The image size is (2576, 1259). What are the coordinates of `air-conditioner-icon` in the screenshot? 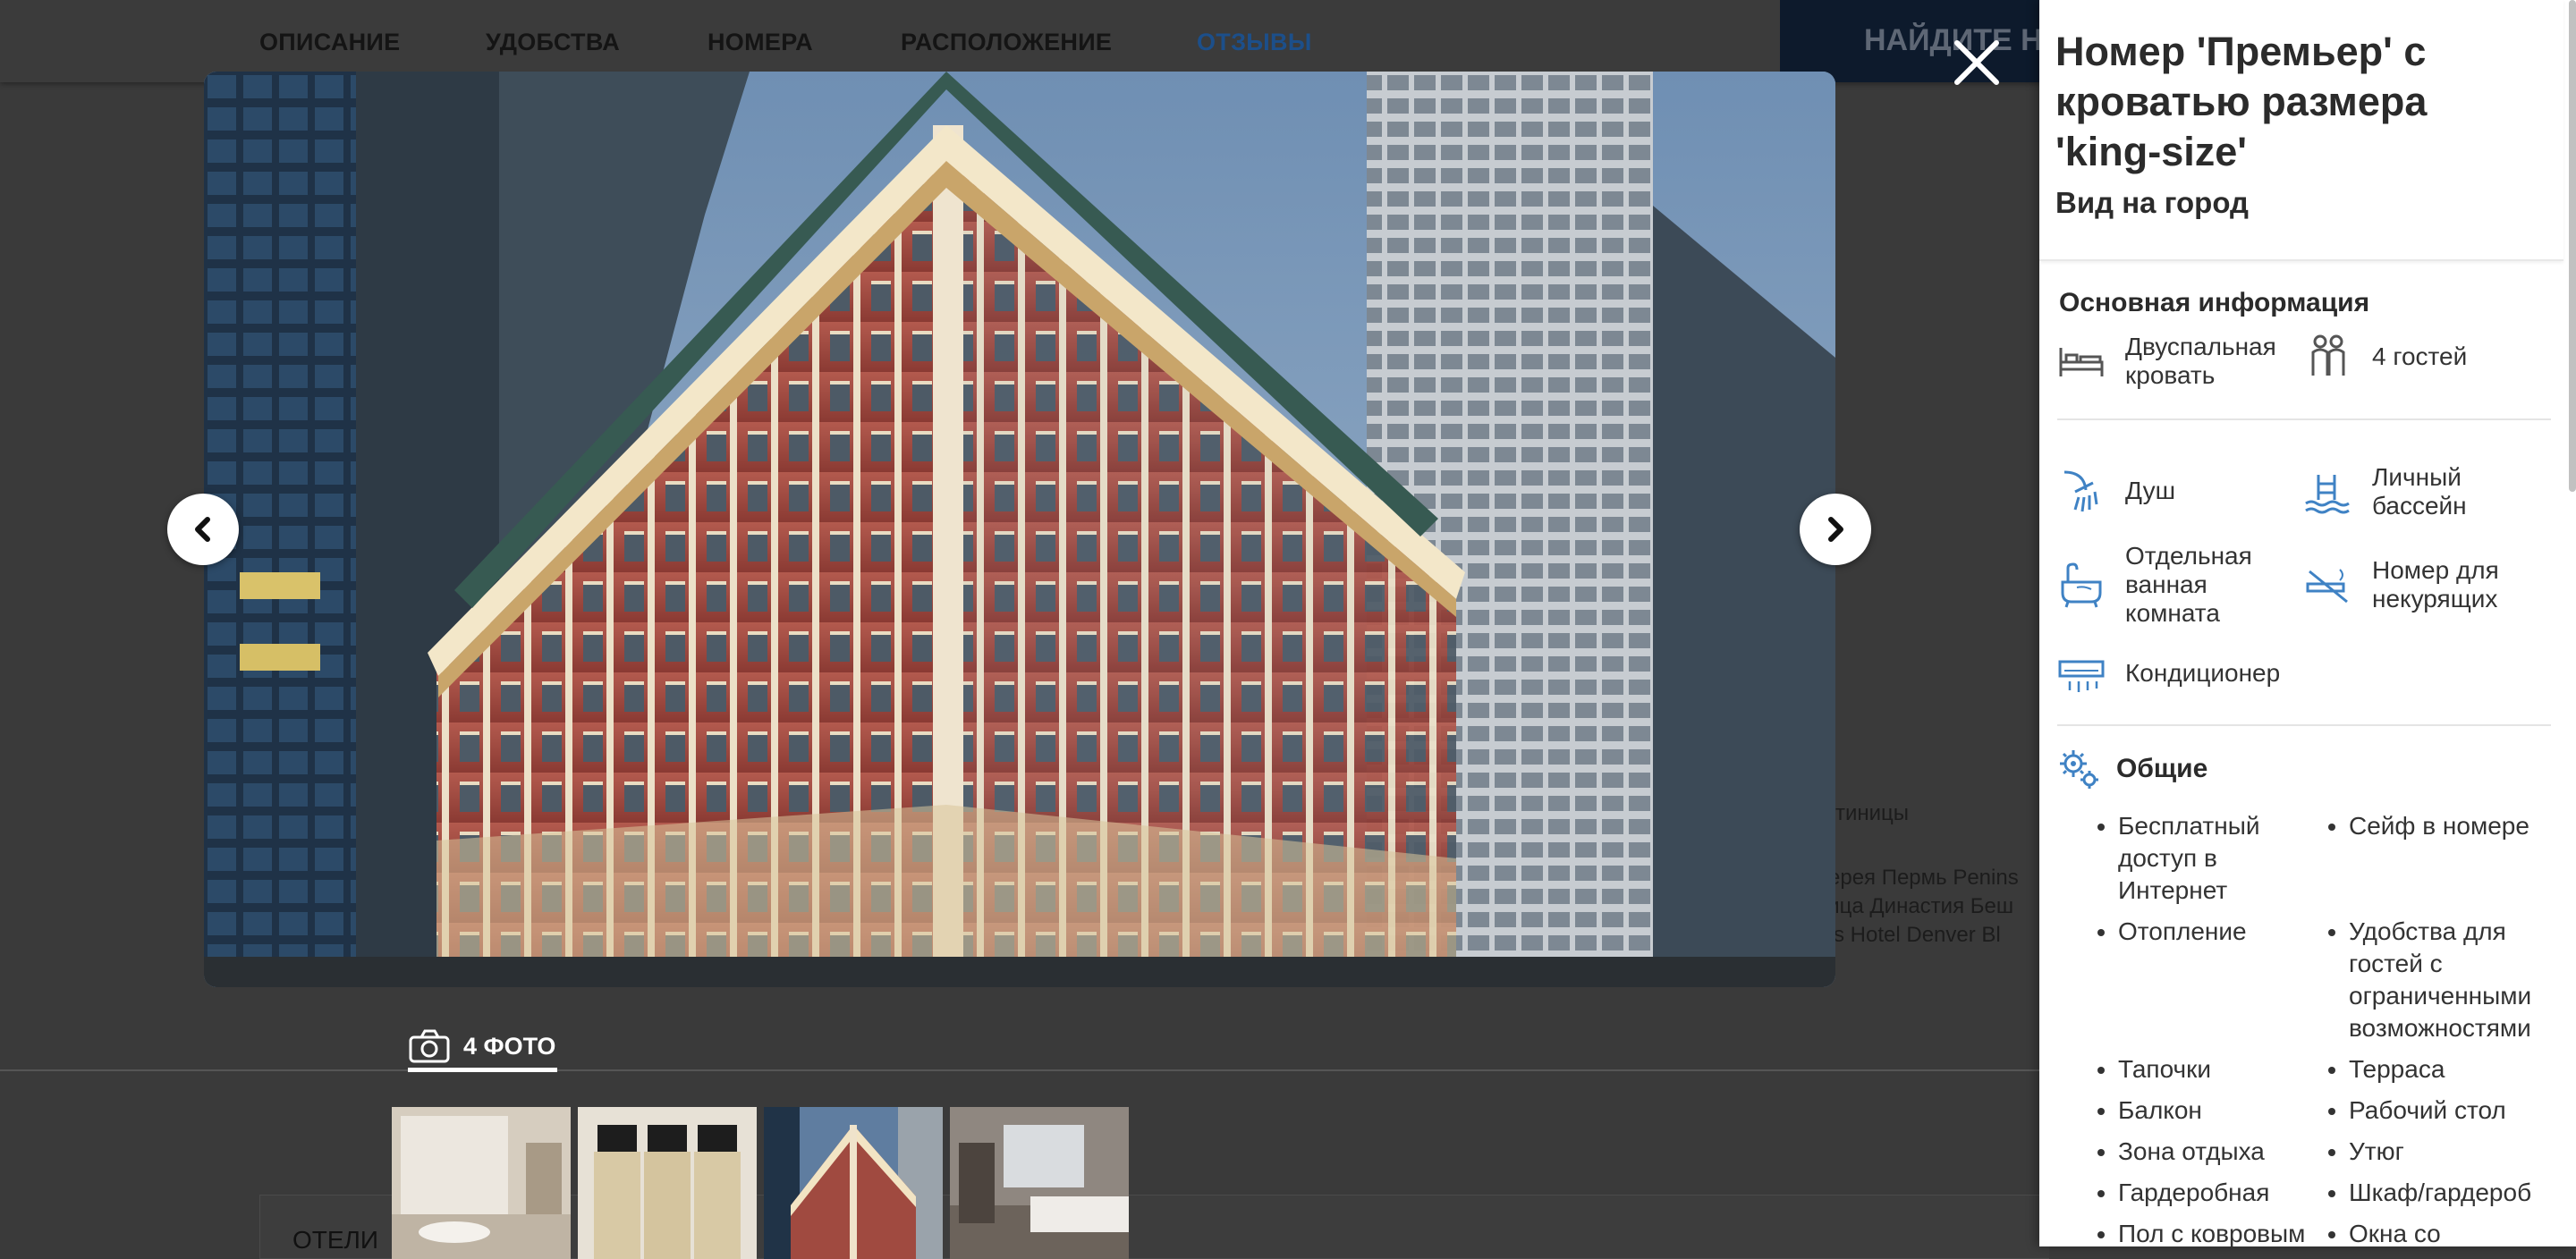 It's located at (2081, 676).